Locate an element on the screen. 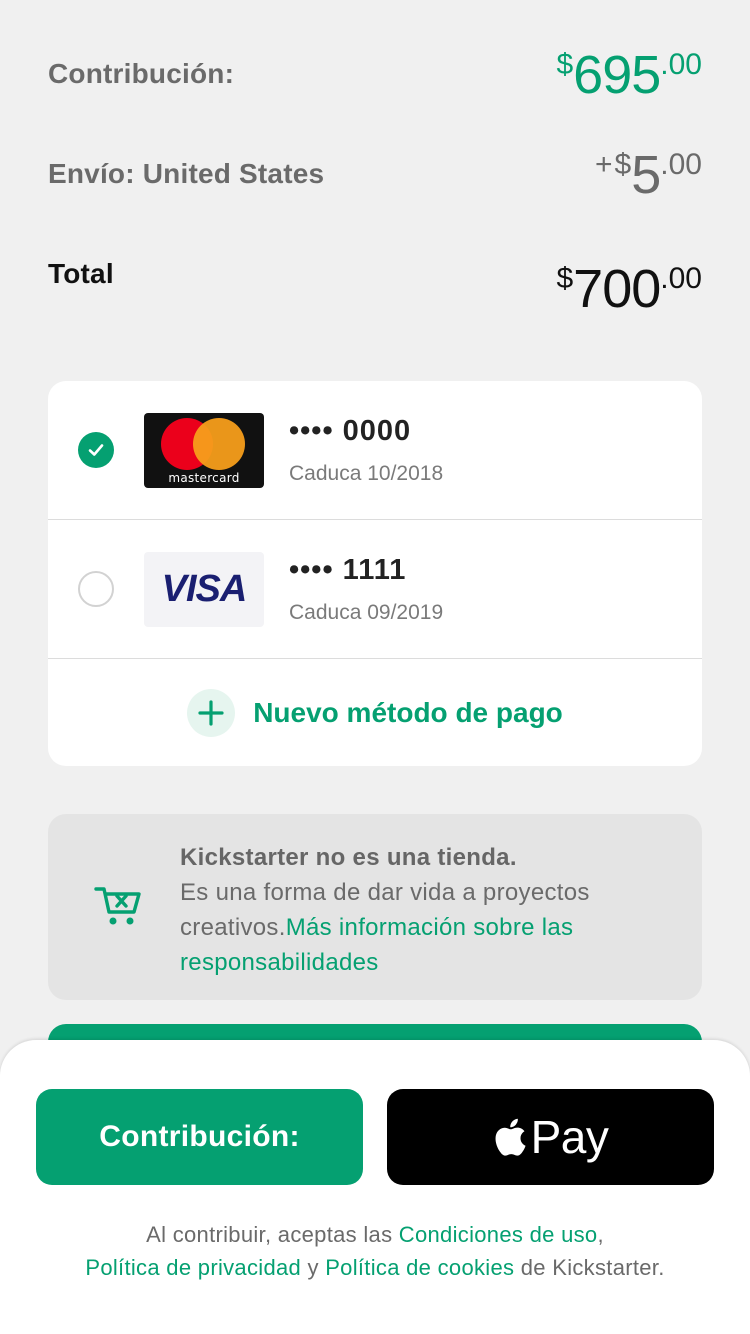 The image size is (750, 1334). mastercard-logo-icon: mastercard is located at coordinates (204, 450).